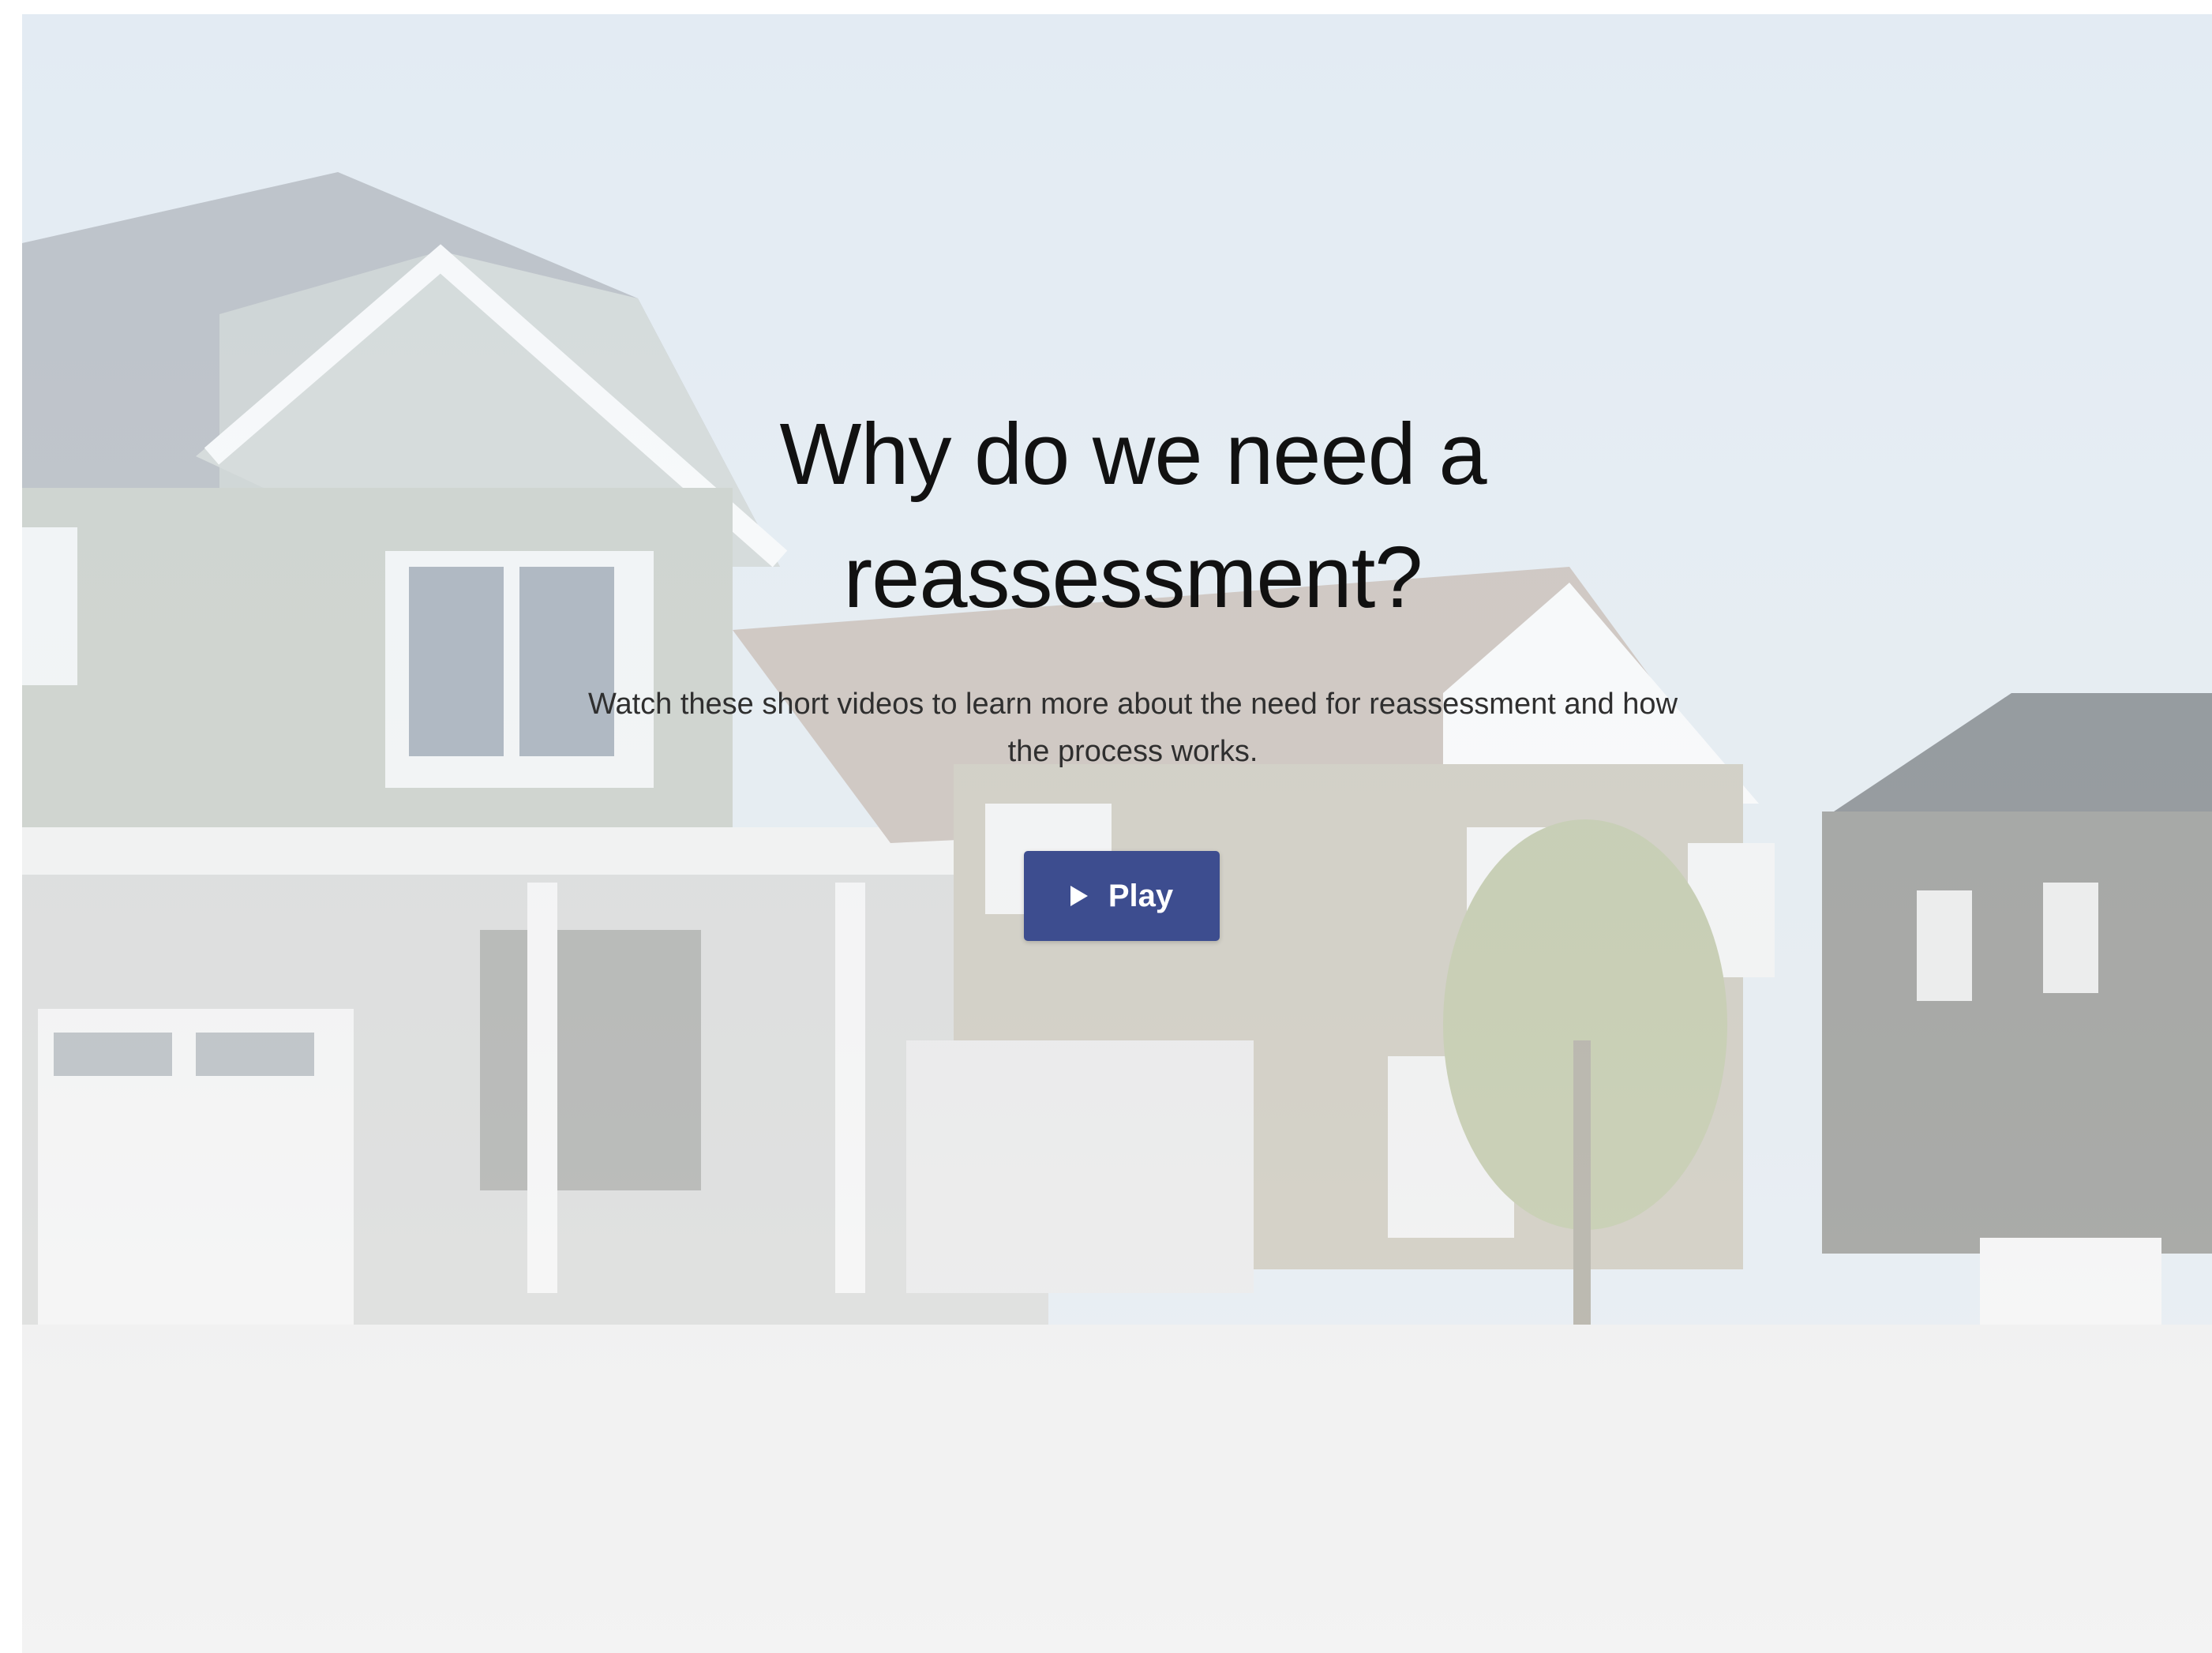  Describe the element at coordinates (1133, 516) in the screenshot. I see `page-title: Why do we need a reassessment?` at that location.